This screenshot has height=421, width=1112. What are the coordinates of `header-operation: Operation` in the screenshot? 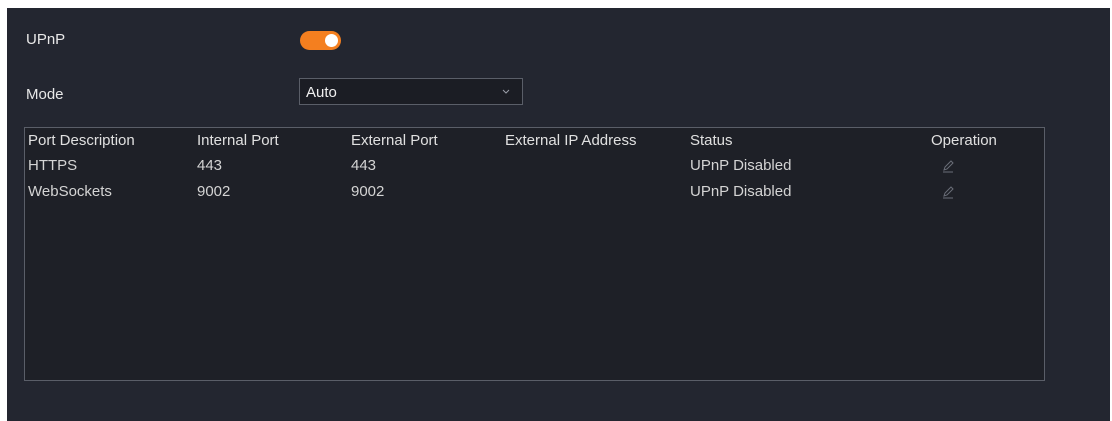 It's located at (964, 140).